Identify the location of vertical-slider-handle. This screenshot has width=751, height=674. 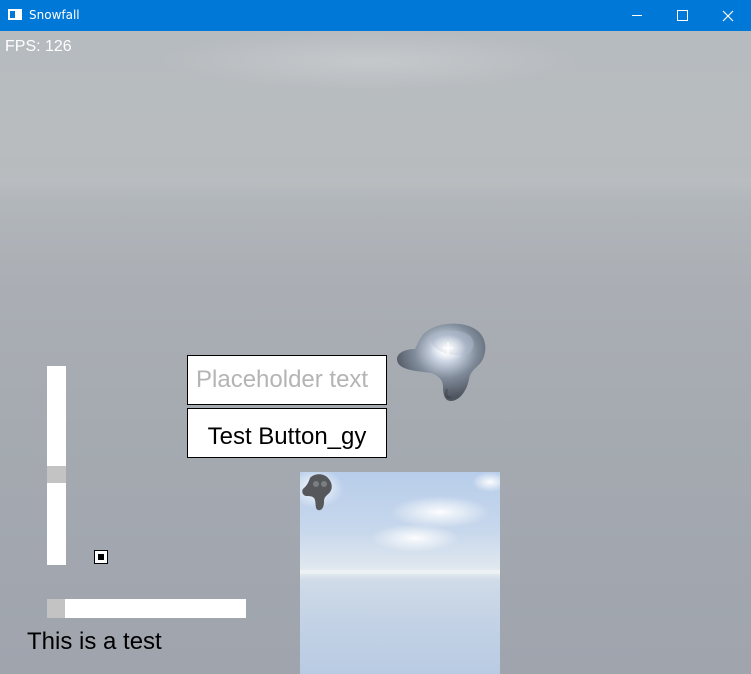
(56, 474).